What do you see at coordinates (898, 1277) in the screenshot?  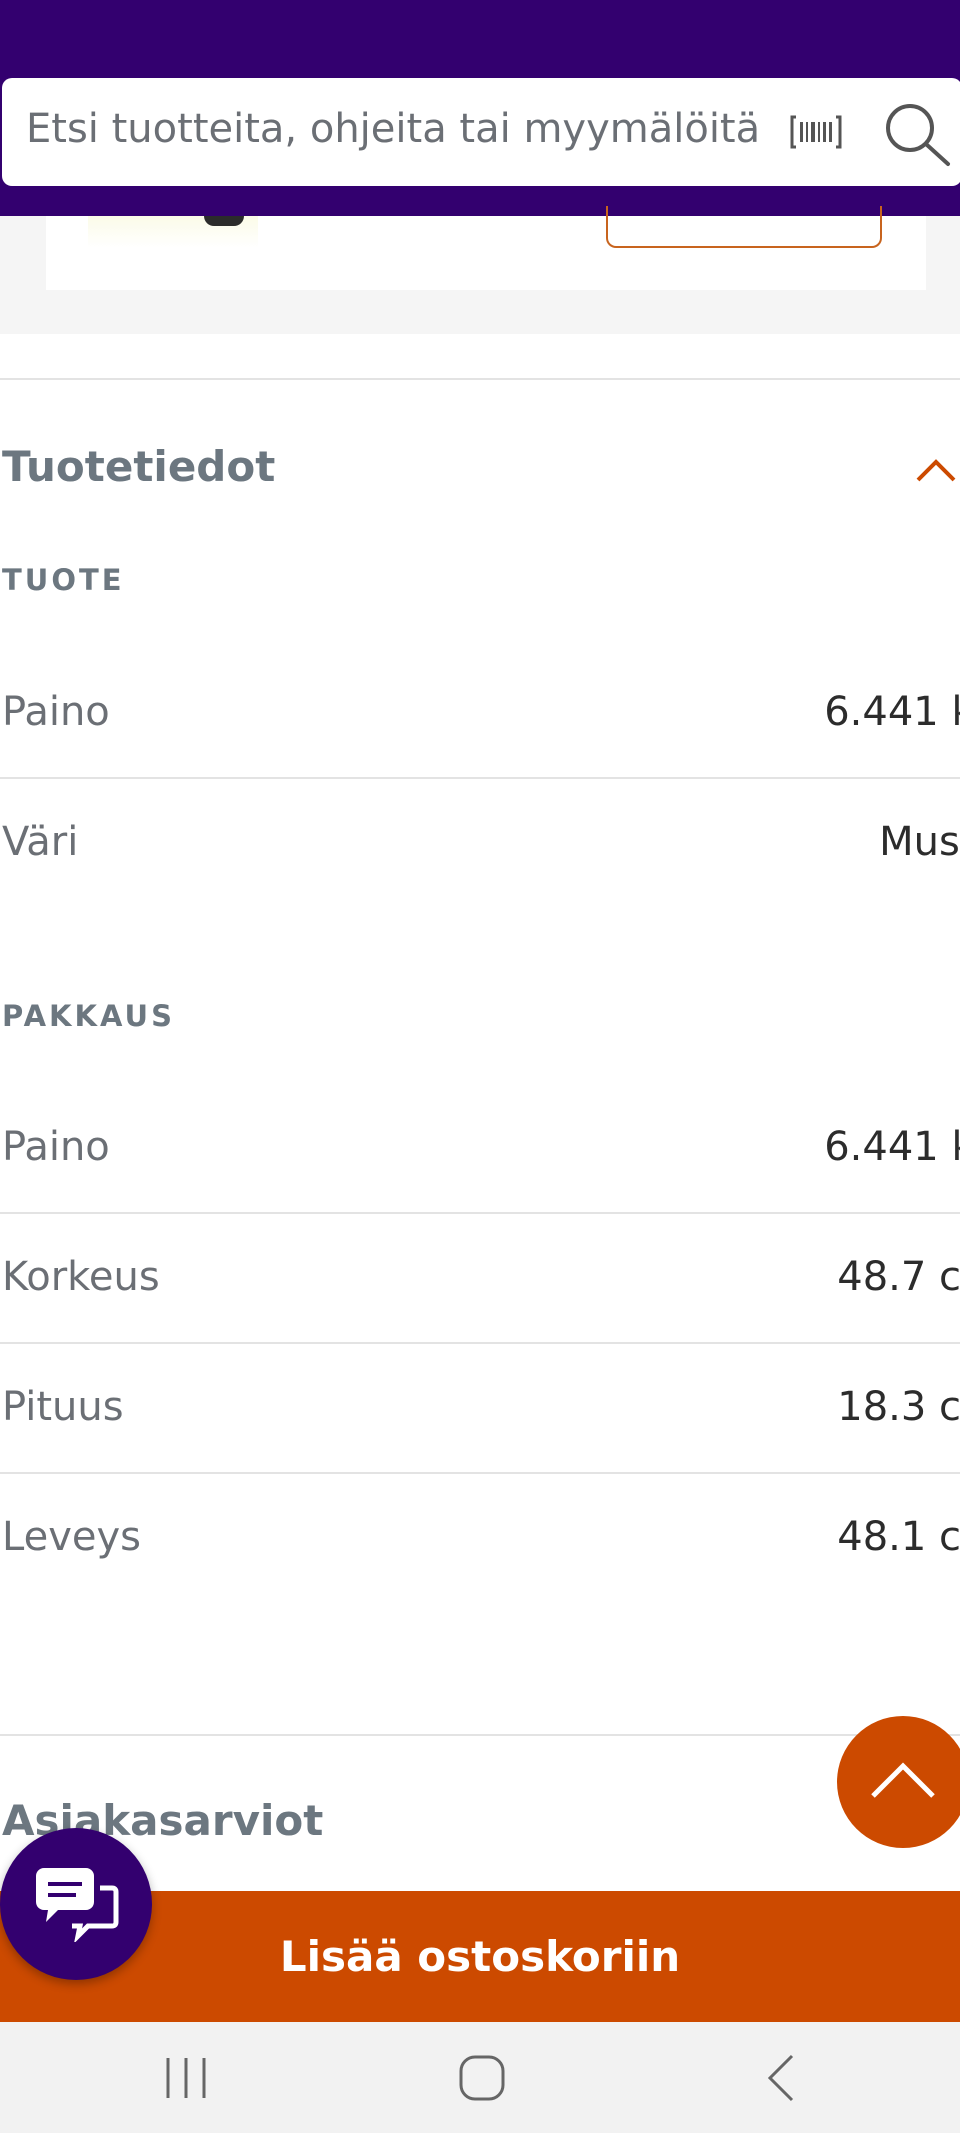 I see `spec-value: 48.7 cm` at bounding box center [898, 1277].